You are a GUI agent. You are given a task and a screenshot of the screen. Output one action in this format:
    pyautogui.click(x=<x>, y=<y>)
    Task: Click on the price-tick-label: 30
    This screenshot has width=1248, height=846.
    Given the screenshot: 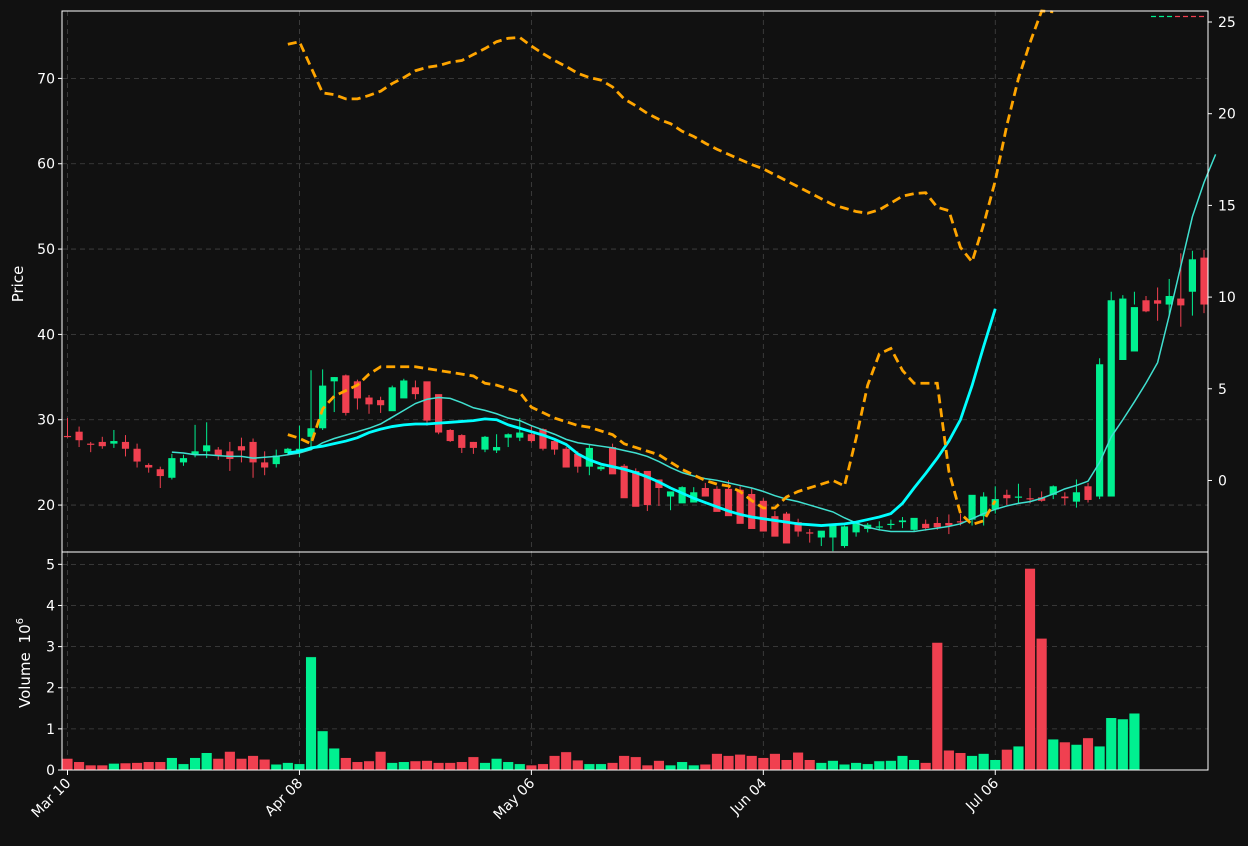 What is the action you would take?
    pyautogui.click(x=46, y=421)
    